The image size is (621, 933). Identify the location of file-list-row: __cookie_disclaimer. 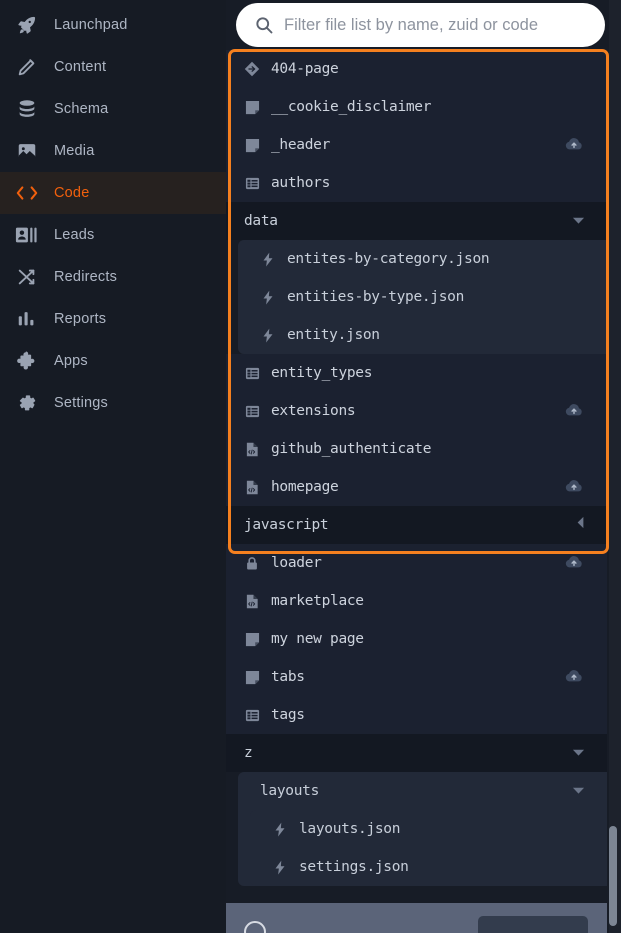
(416, 107).